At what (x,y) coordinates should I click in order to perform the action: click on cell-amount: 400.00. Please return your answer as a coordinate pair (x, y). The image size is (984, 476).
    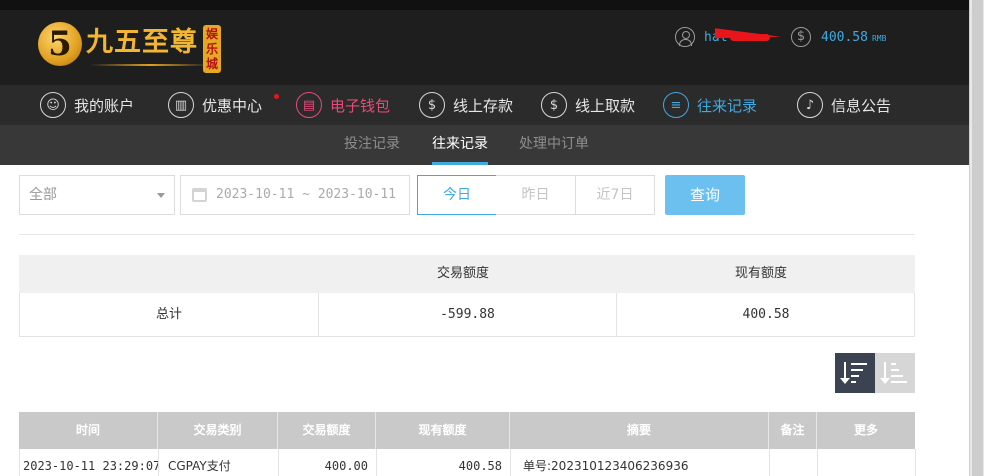
    Looking at the image, I should click on (328, 462).